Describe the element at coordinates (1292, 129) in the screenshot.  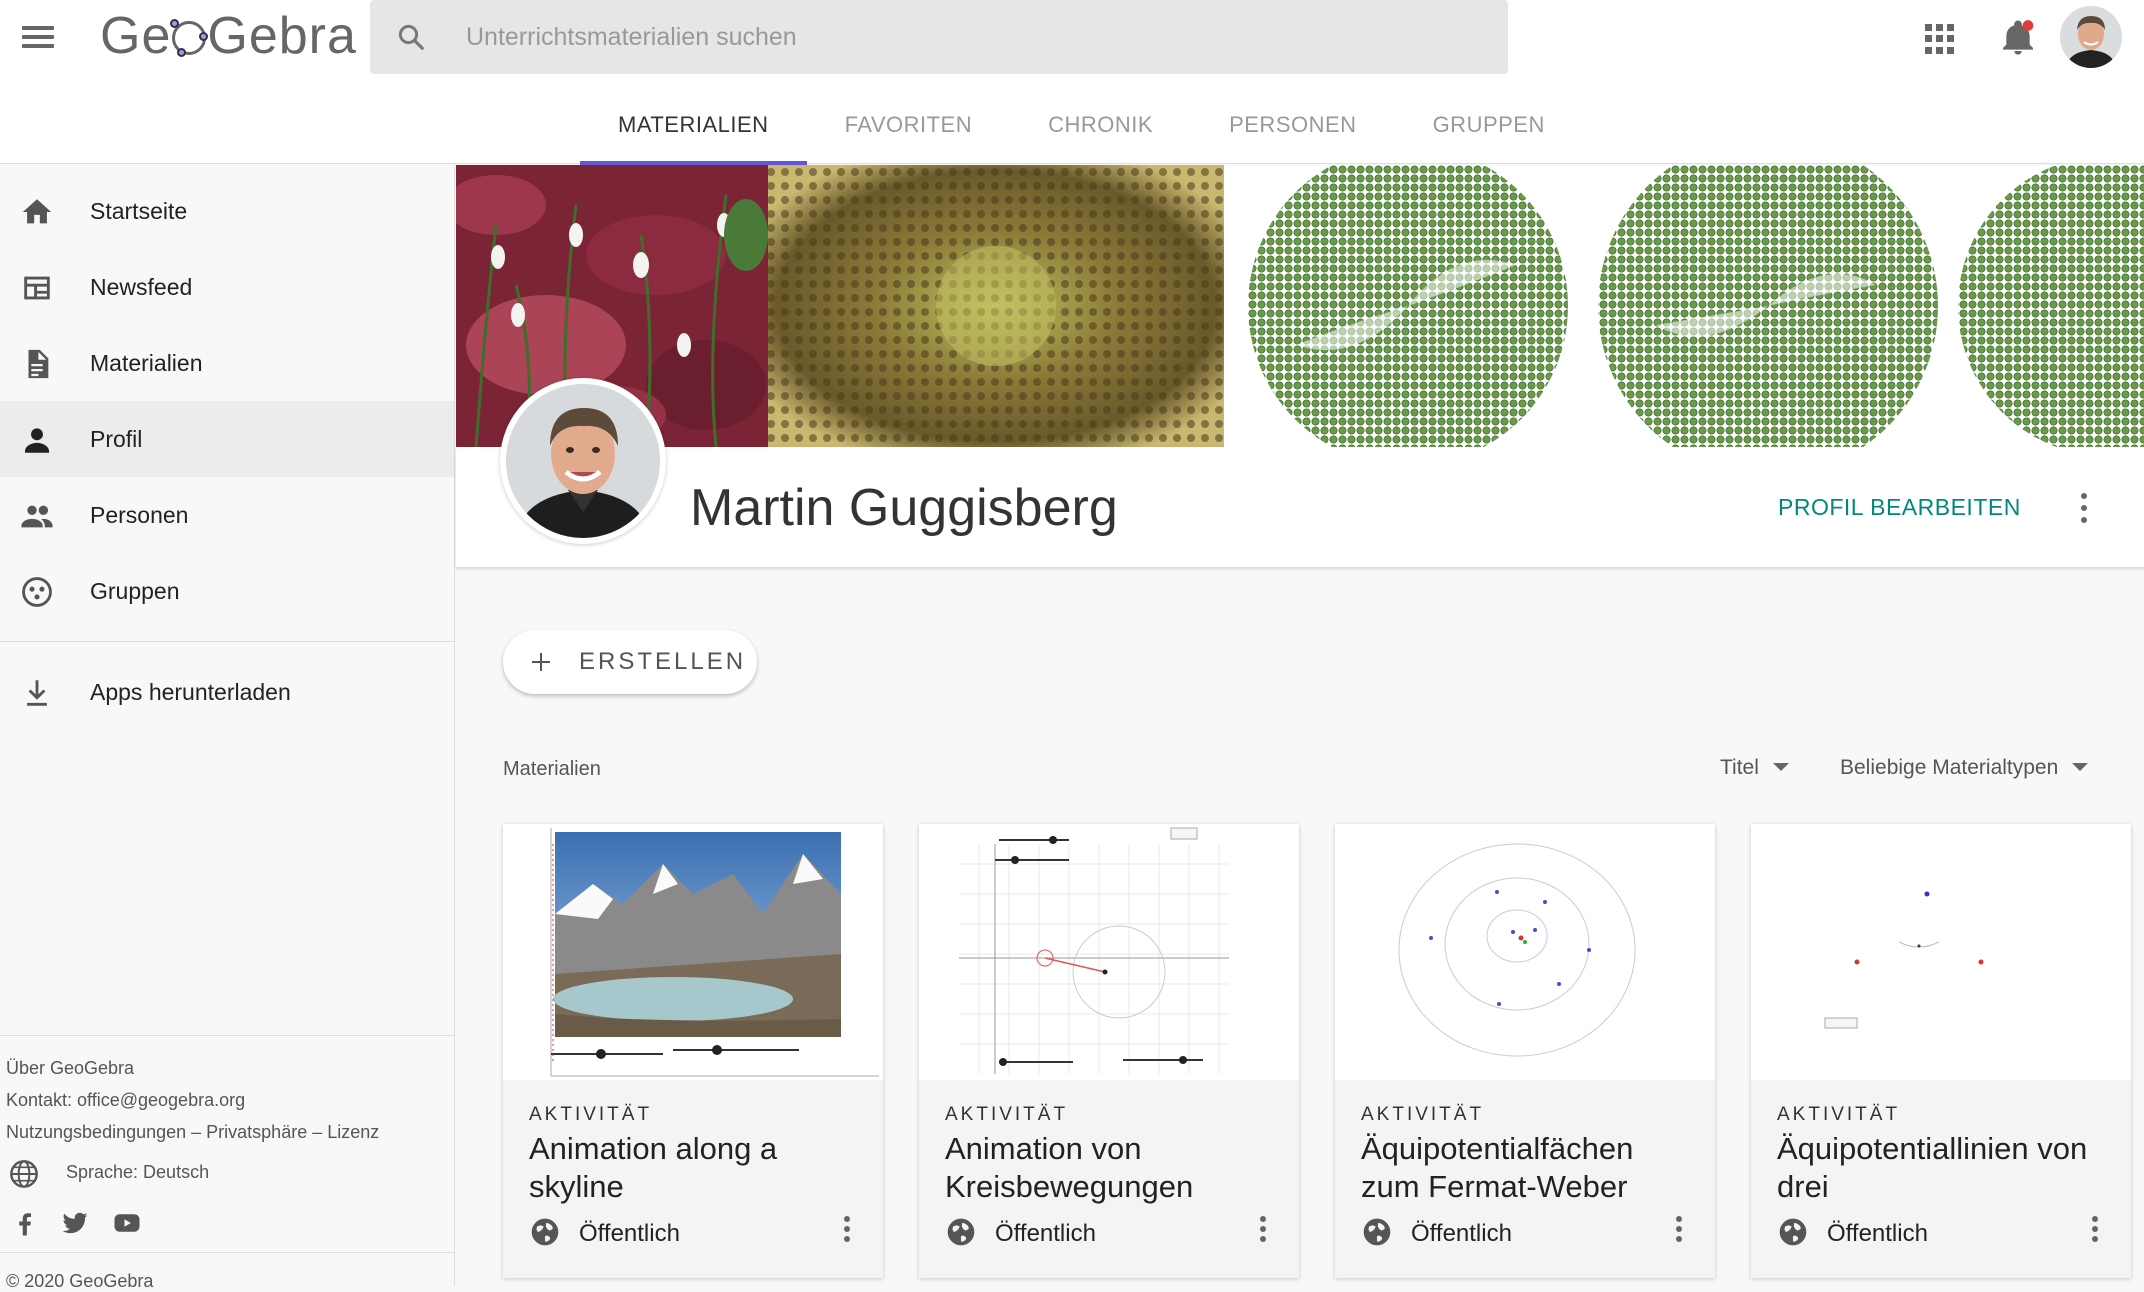
I see `tab-personen: PERSONEN` at that location.